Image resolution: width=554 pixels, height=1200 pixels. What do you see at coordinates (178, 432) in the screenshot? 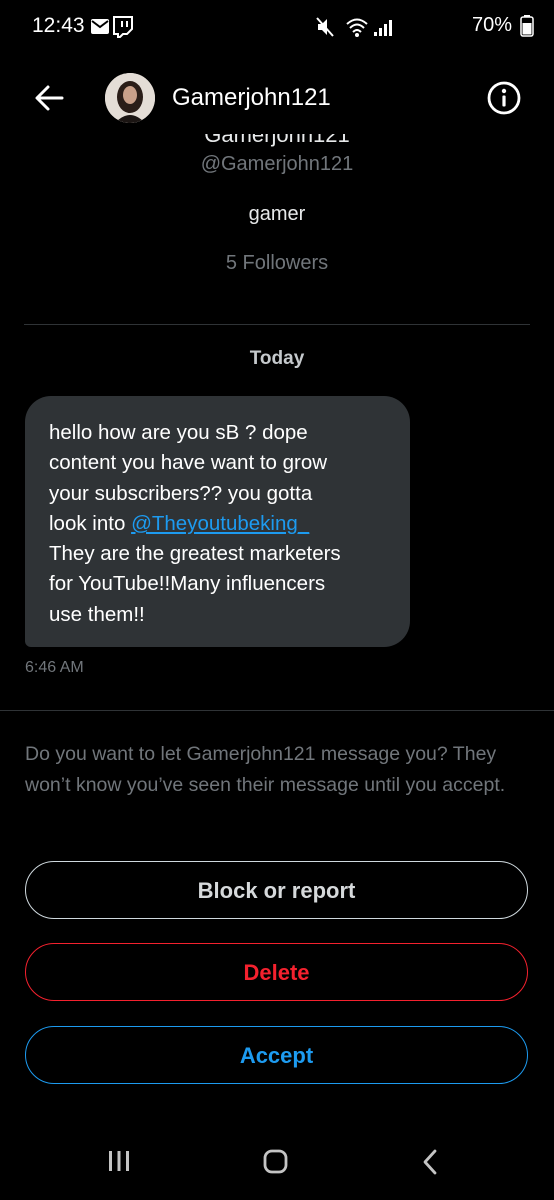
I see `message-line: hello how are you sB ? dope` at bounding box center [178, 432].